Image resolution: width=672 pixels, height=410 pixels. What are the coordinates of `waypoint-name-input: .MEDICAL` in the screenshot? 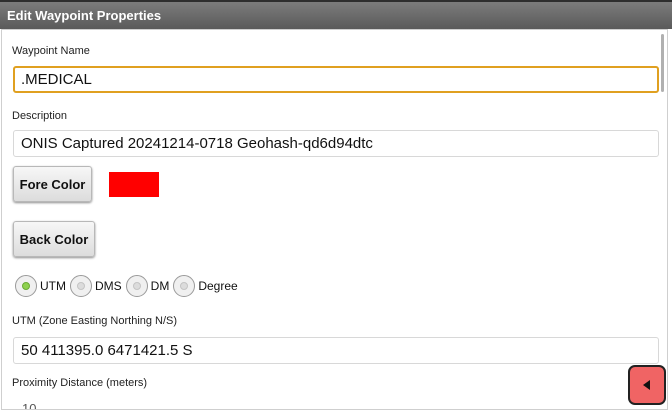 It's located at (336, 79).